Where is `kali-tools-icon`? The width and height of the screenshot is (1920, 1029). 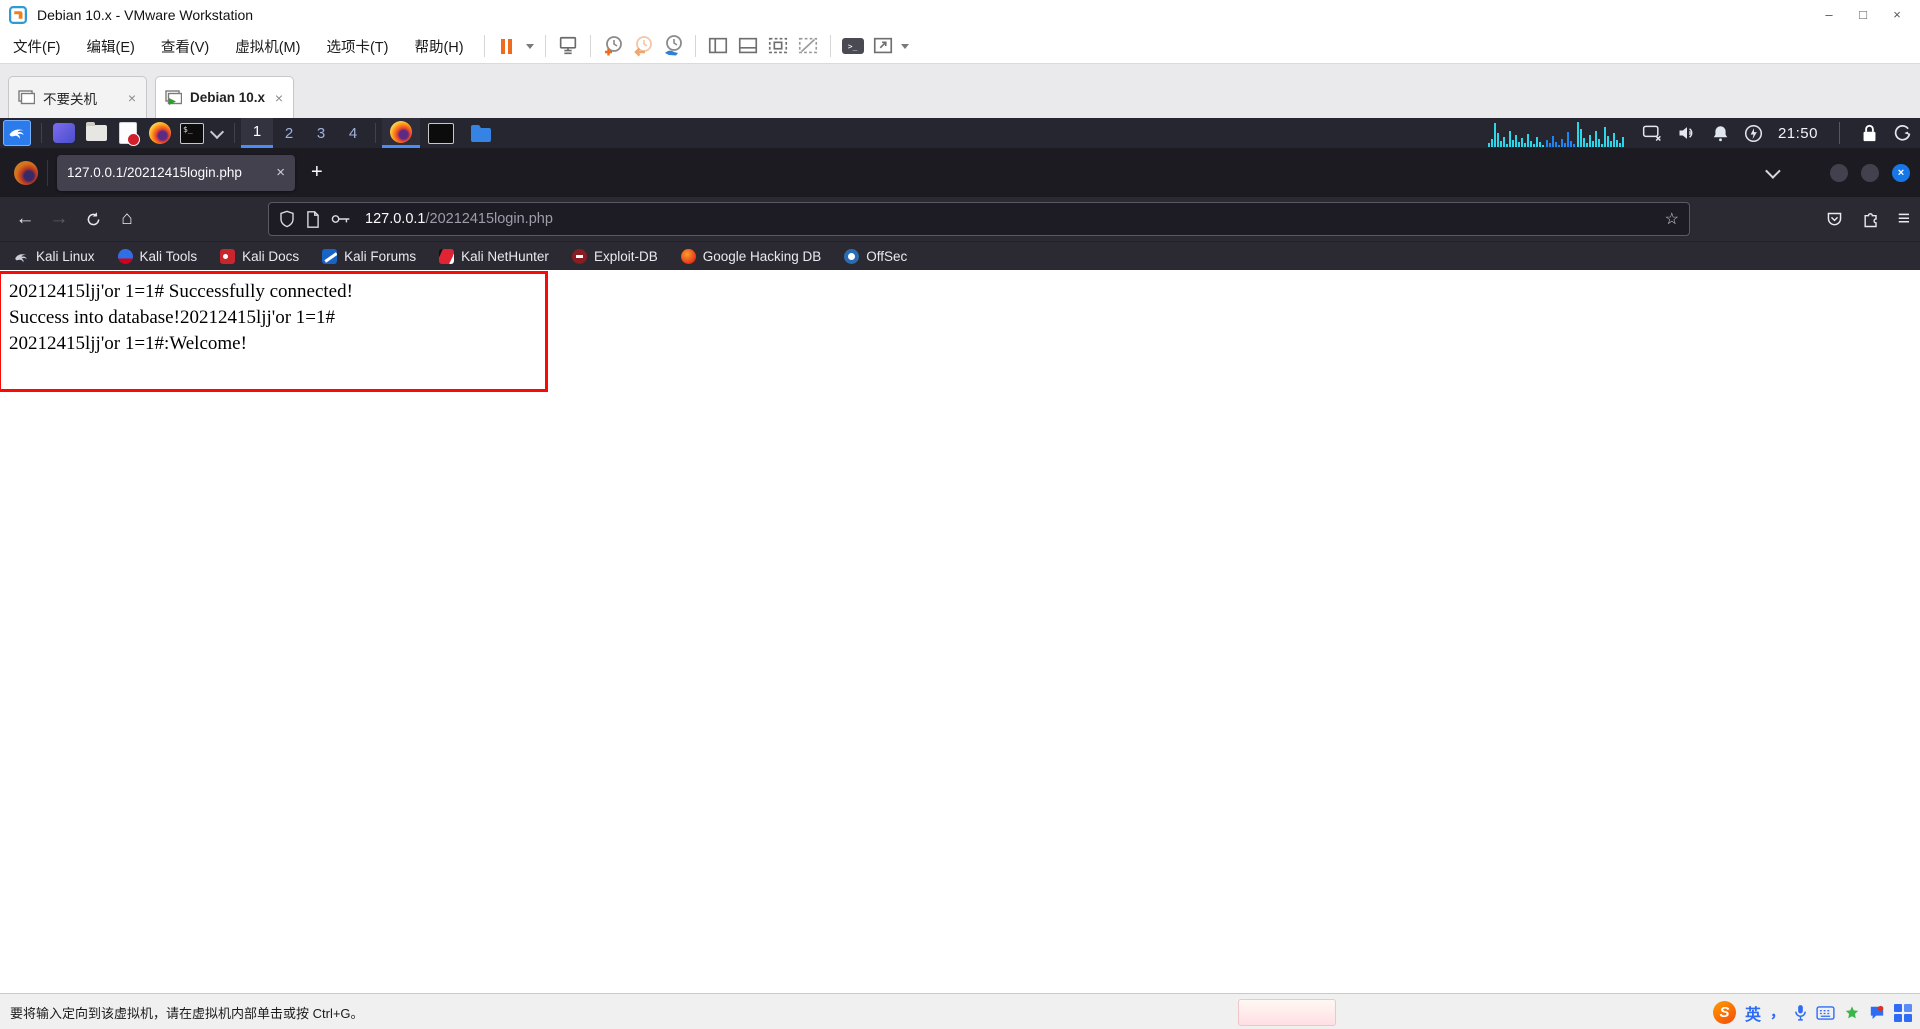
kali-tools-icon is located at coordinates (125, 256).